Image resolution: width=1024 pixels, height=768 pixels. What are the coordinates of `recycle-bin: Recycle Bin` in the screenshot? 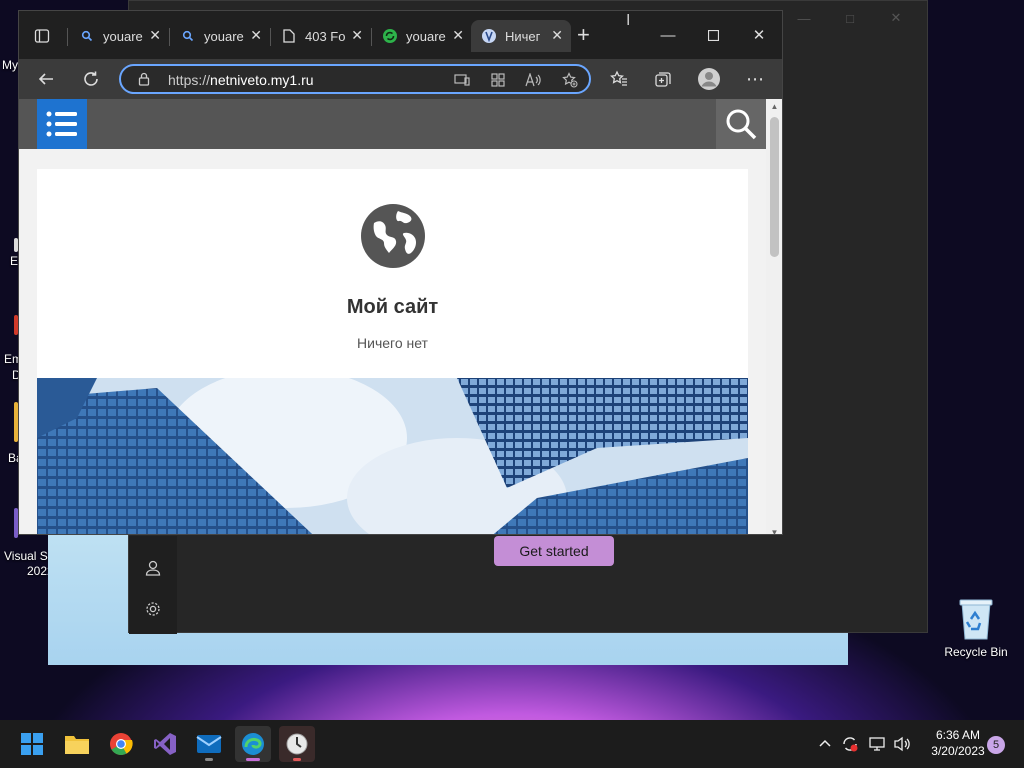 It's located at (976, 628).